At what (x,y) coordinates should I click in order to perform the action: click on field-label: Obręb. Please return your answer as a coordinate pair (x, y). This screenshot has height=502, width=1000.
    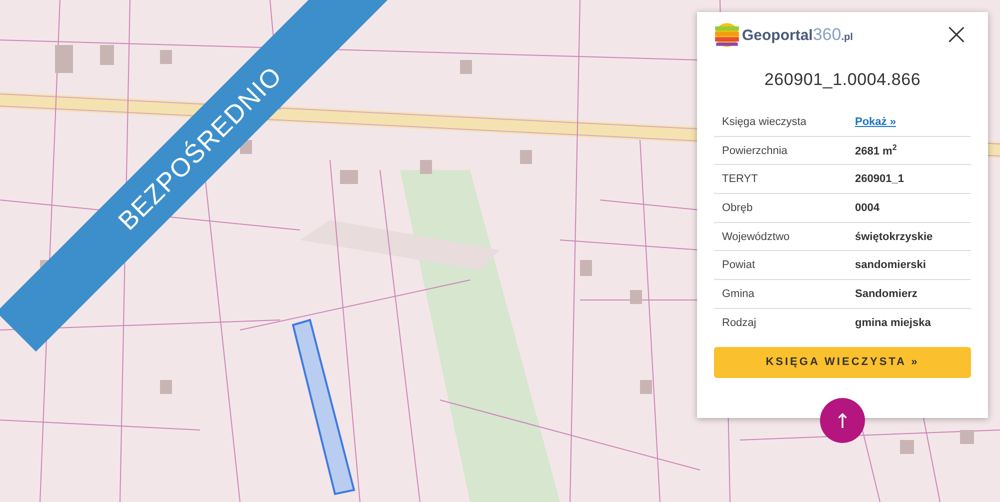
    Looking at the image, I should click on (738, 208).